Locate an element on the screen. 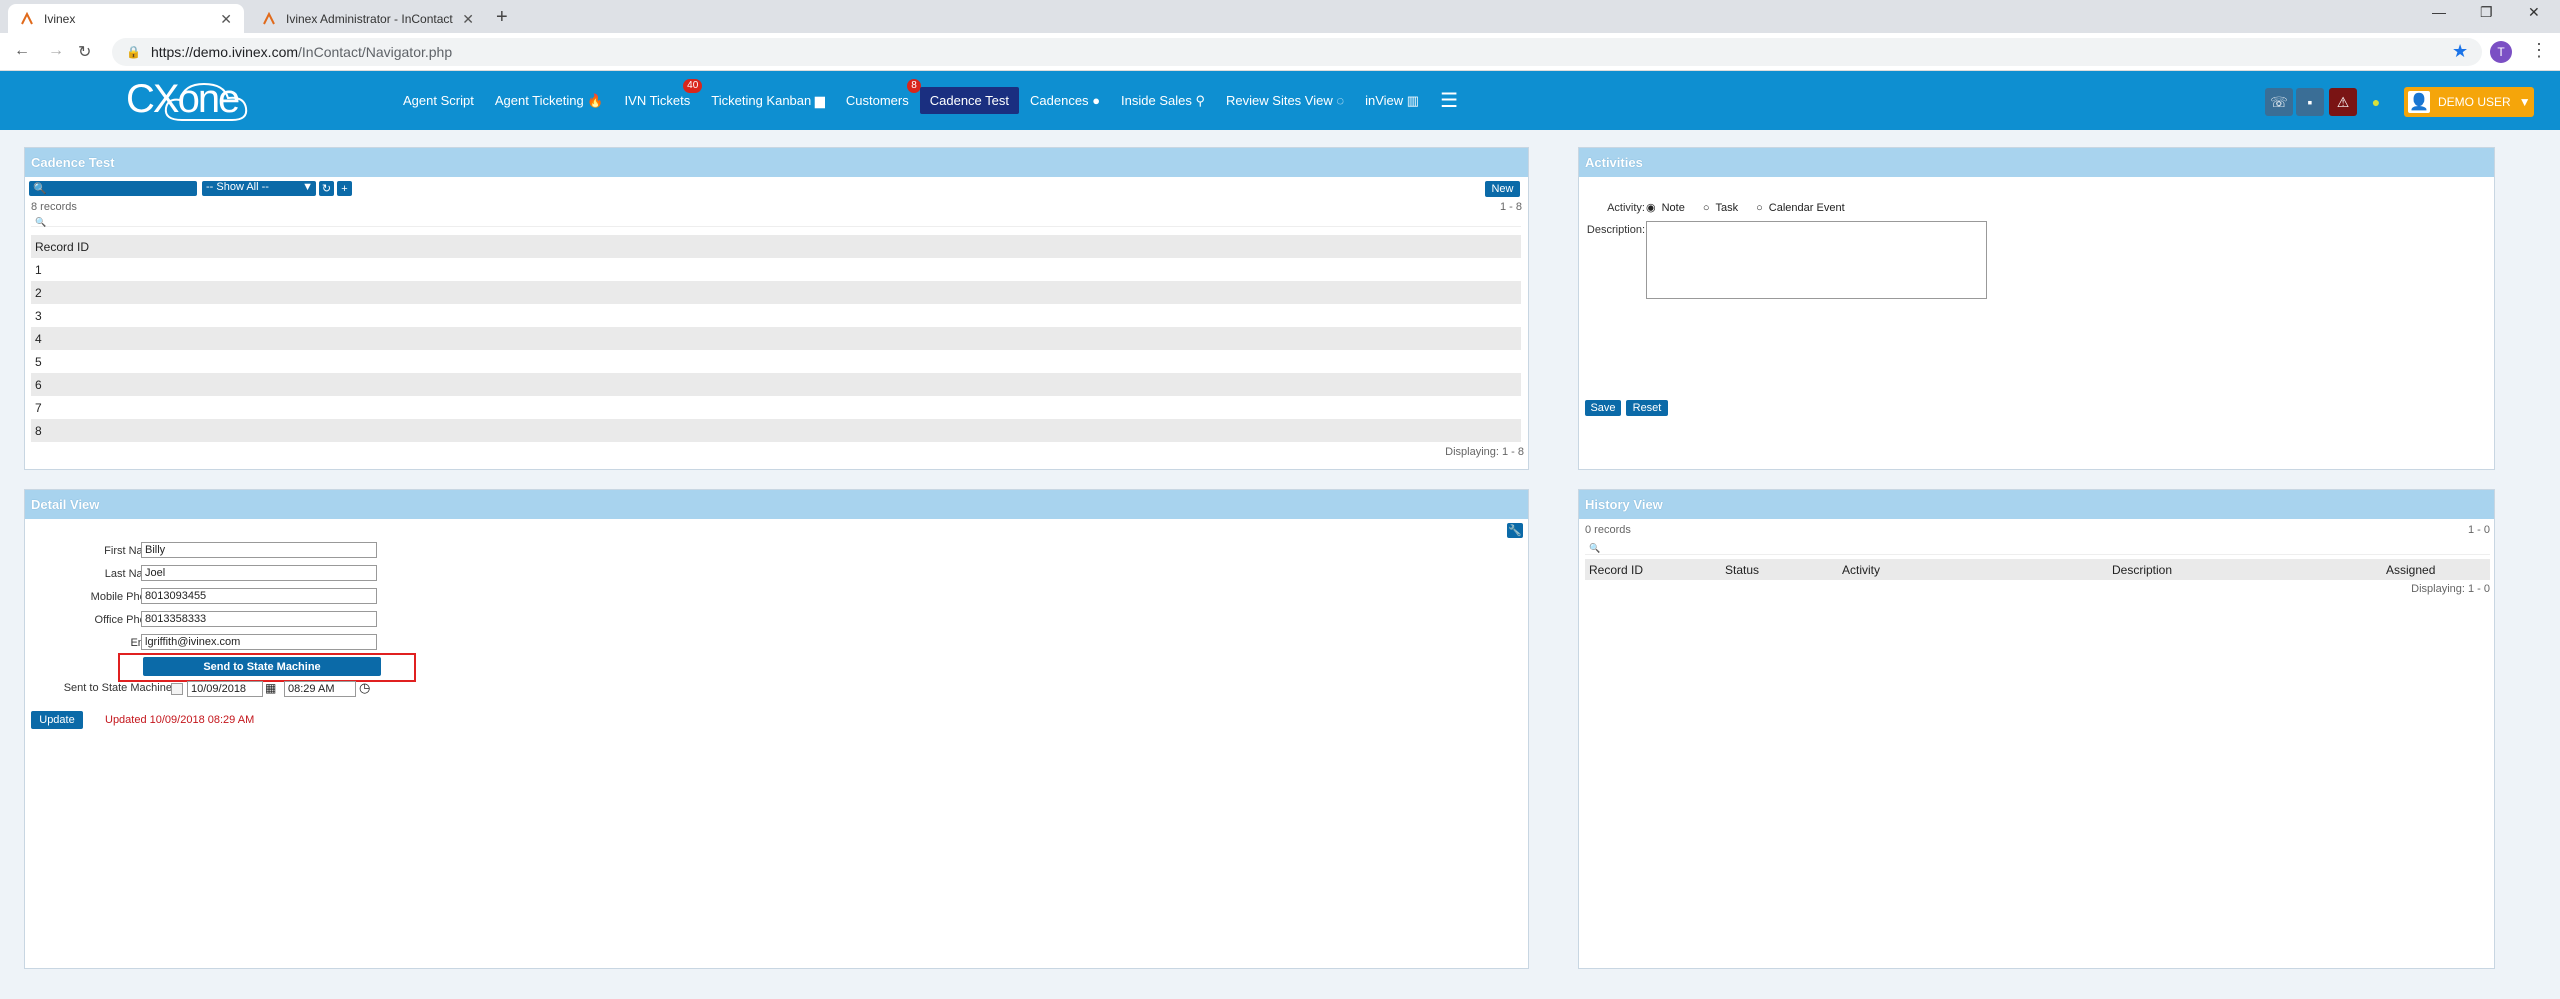  hamburger-menu-icon: ☰ is located at coordinates (1449, 100).